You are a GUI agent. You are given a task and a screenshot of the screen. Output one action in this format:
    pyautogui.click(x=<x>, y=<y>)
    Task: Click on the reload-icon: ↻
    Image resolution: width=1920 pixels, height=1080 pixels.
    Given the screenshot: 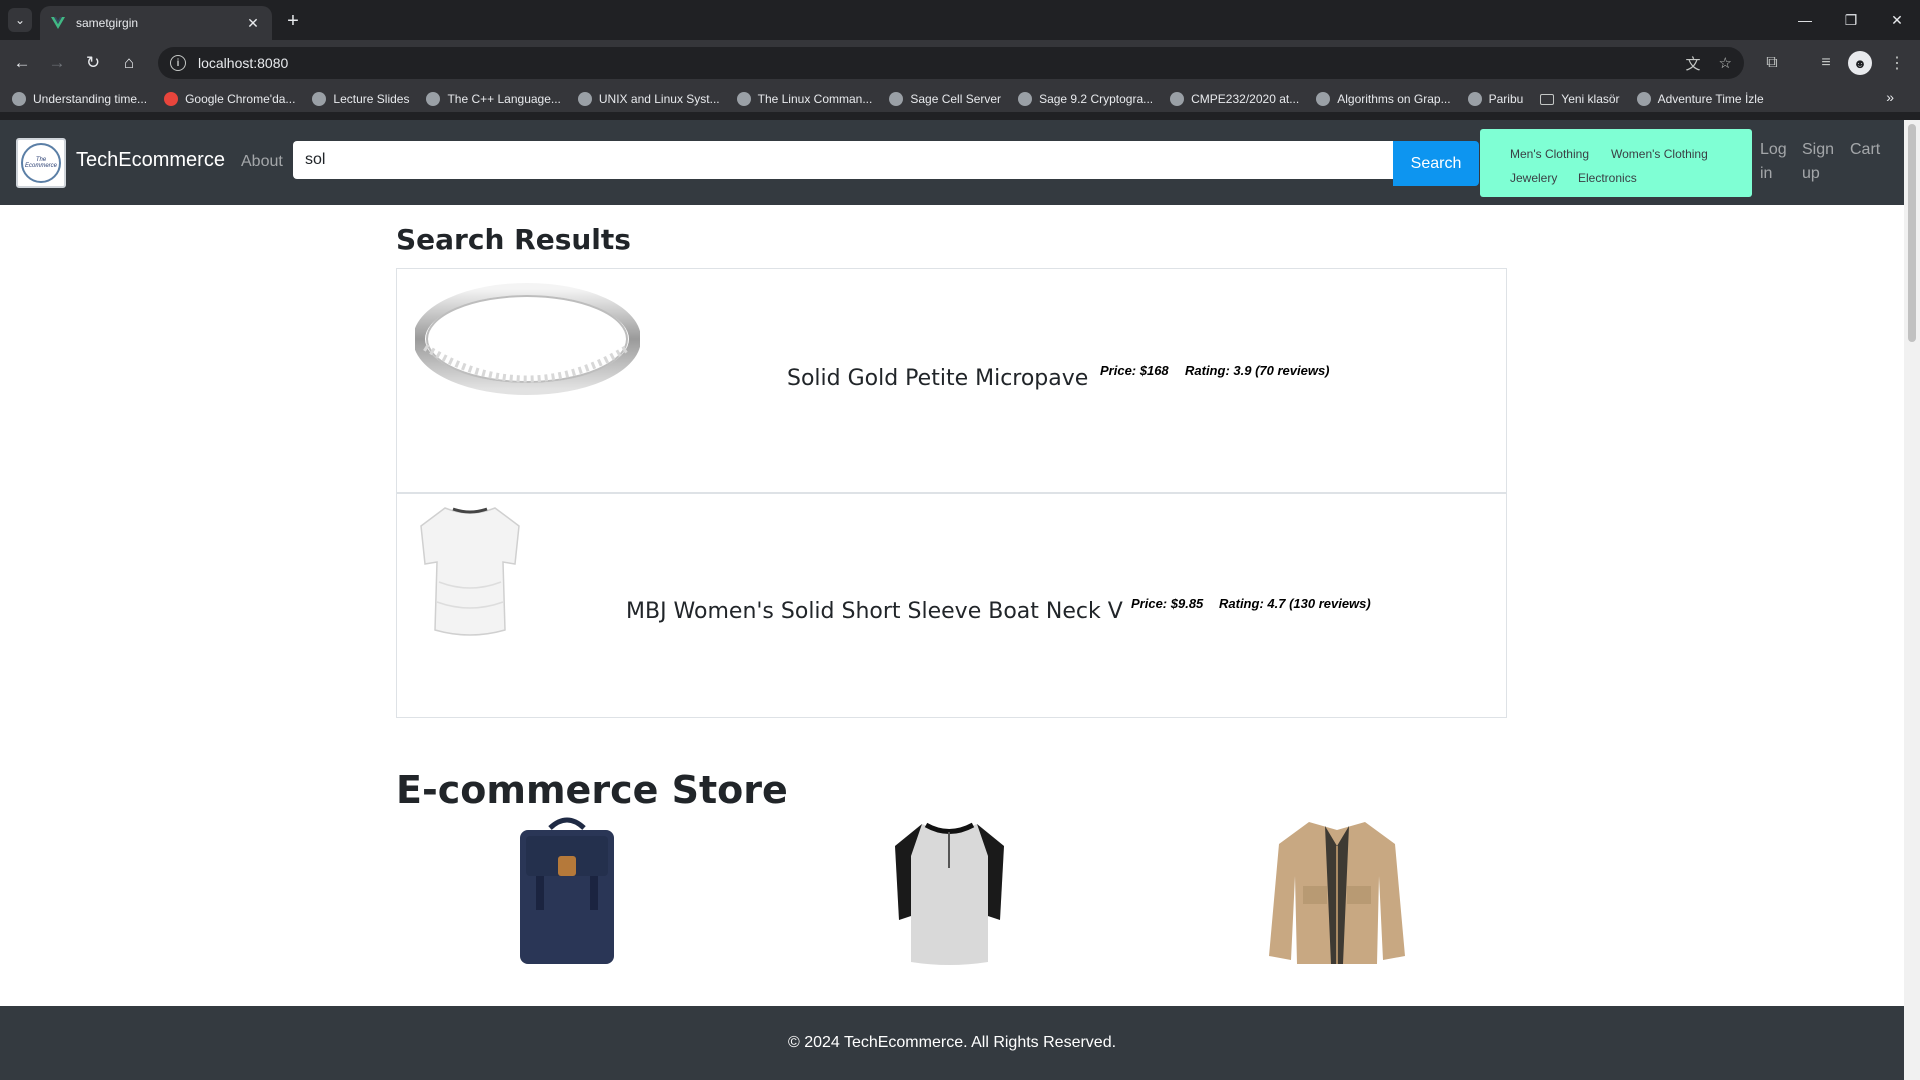 What is the action you would take?
    pyautogui.click(x=93, y=63)
    